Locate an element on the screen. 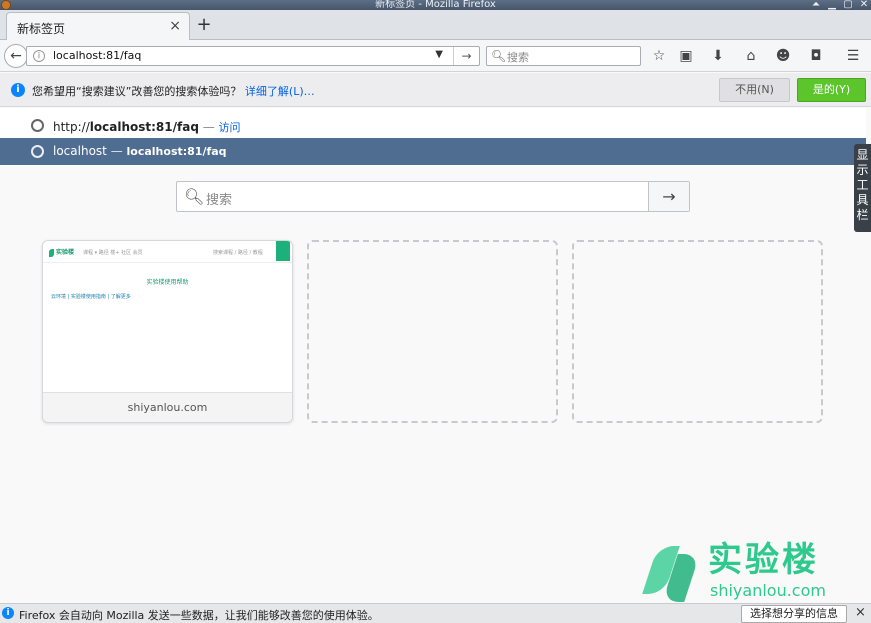 The height and width of the screenshot is (623, 871). back-button: ← is located at coordinates (16, 56).